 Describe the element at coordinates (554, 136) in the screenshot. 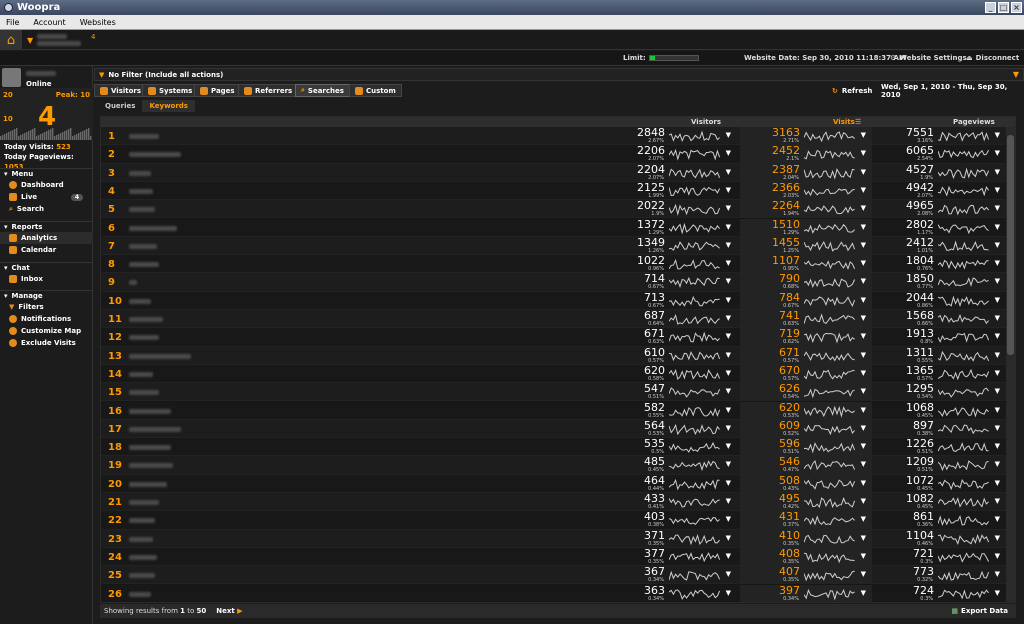

I see `table-row: 1 2848 2.67% ▼ 3163 2.71% ▼ 7551 3.16% ▼` at that location.